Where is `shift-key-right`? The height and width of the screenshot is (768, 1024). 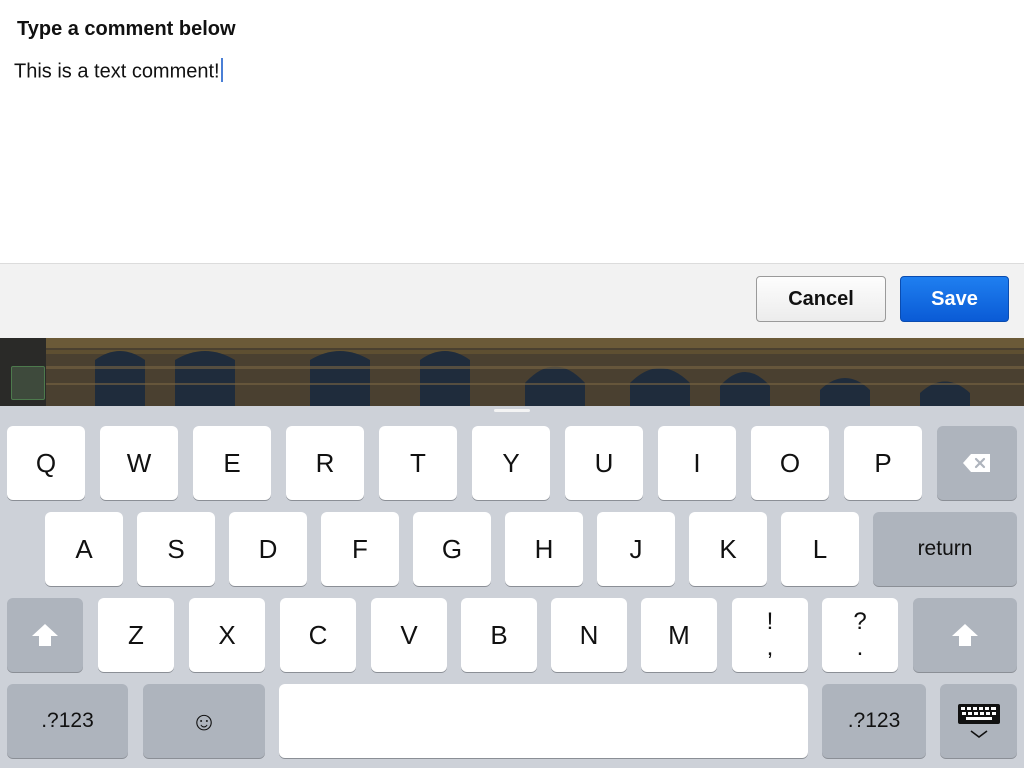
shift-key-right is located at coordinates (965, 635).